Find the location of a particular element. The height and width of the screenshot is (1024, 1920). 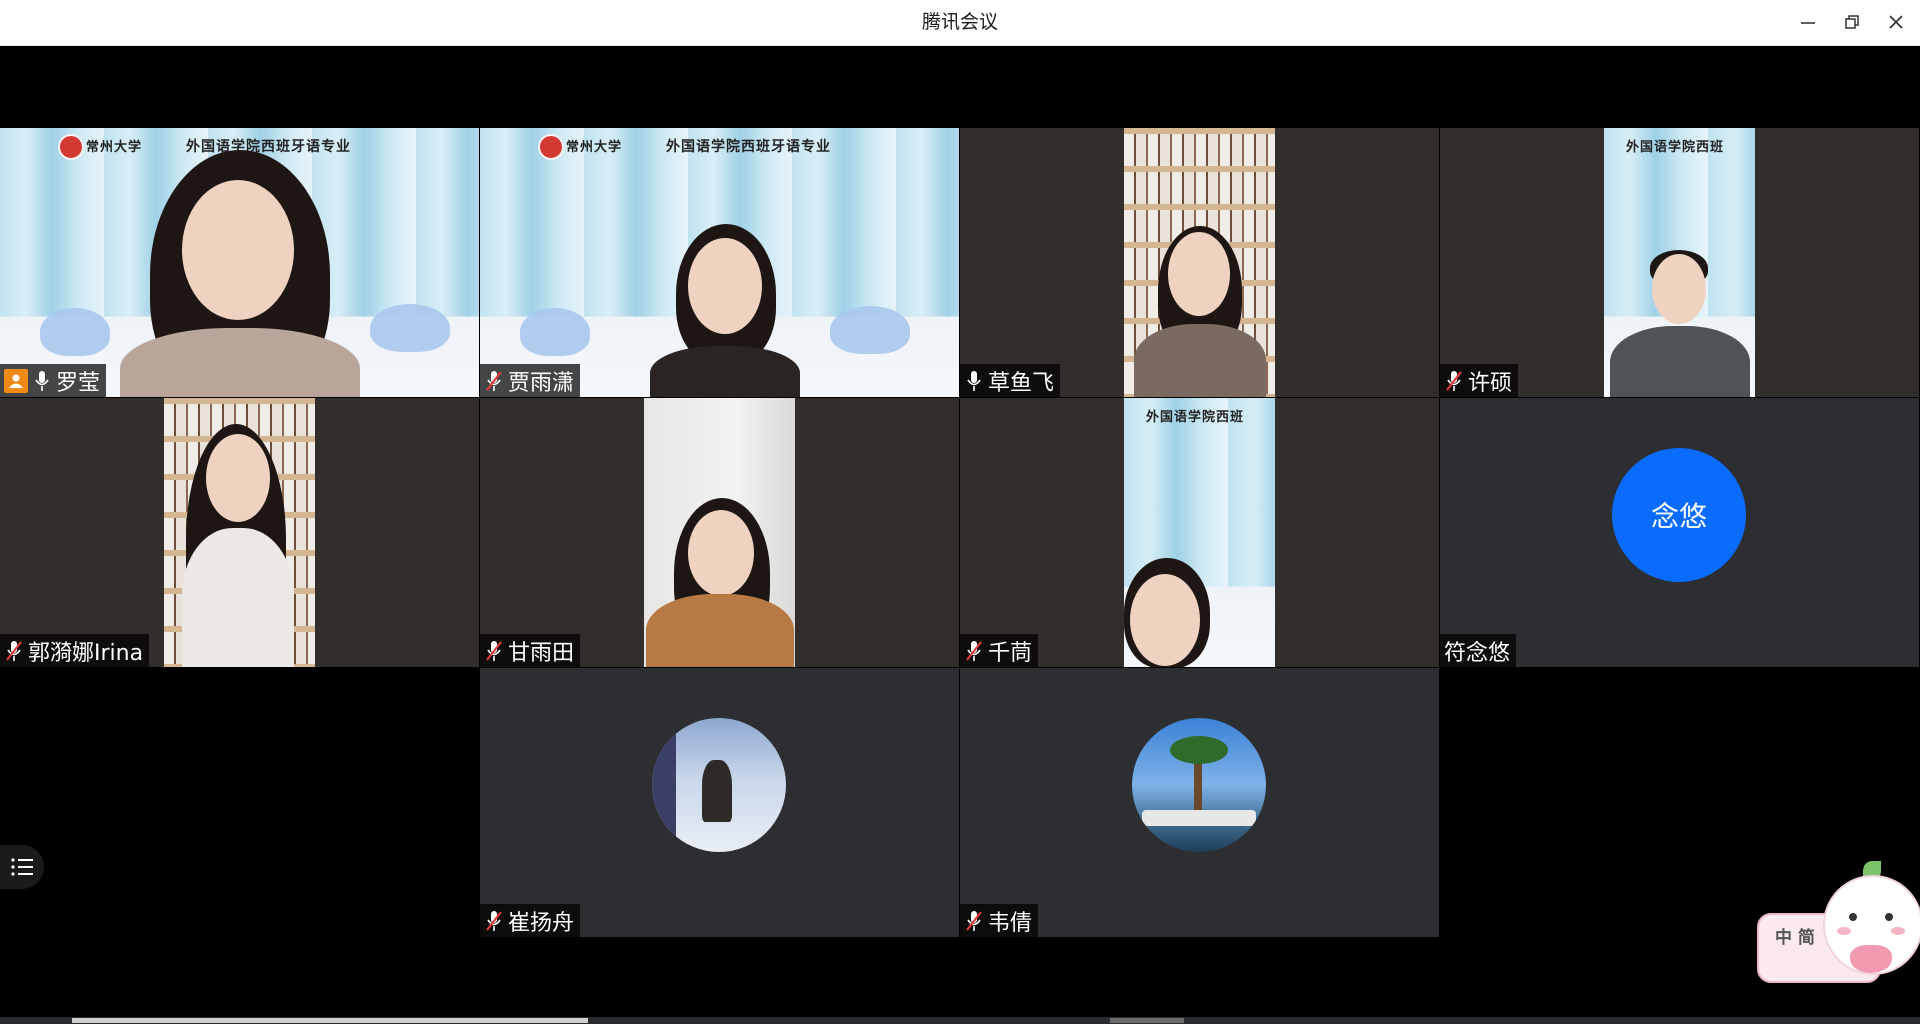

video-tile: 郭漪娜Irina is located at coordinates (239, 532).